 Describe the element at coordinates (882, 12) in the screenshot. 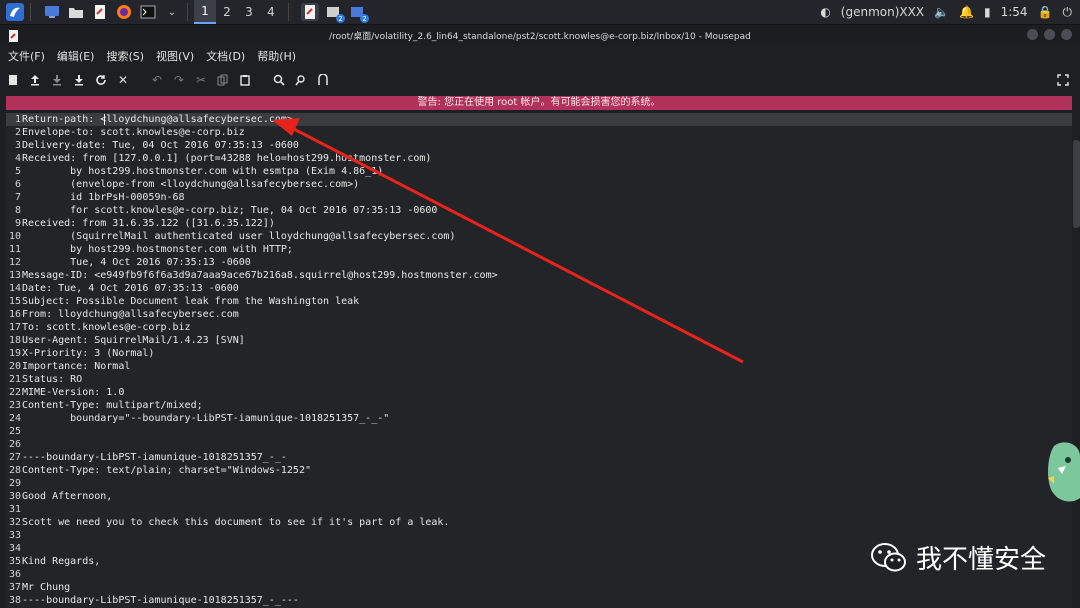

I see `genmon-user: (genmon)XXX` at that location.